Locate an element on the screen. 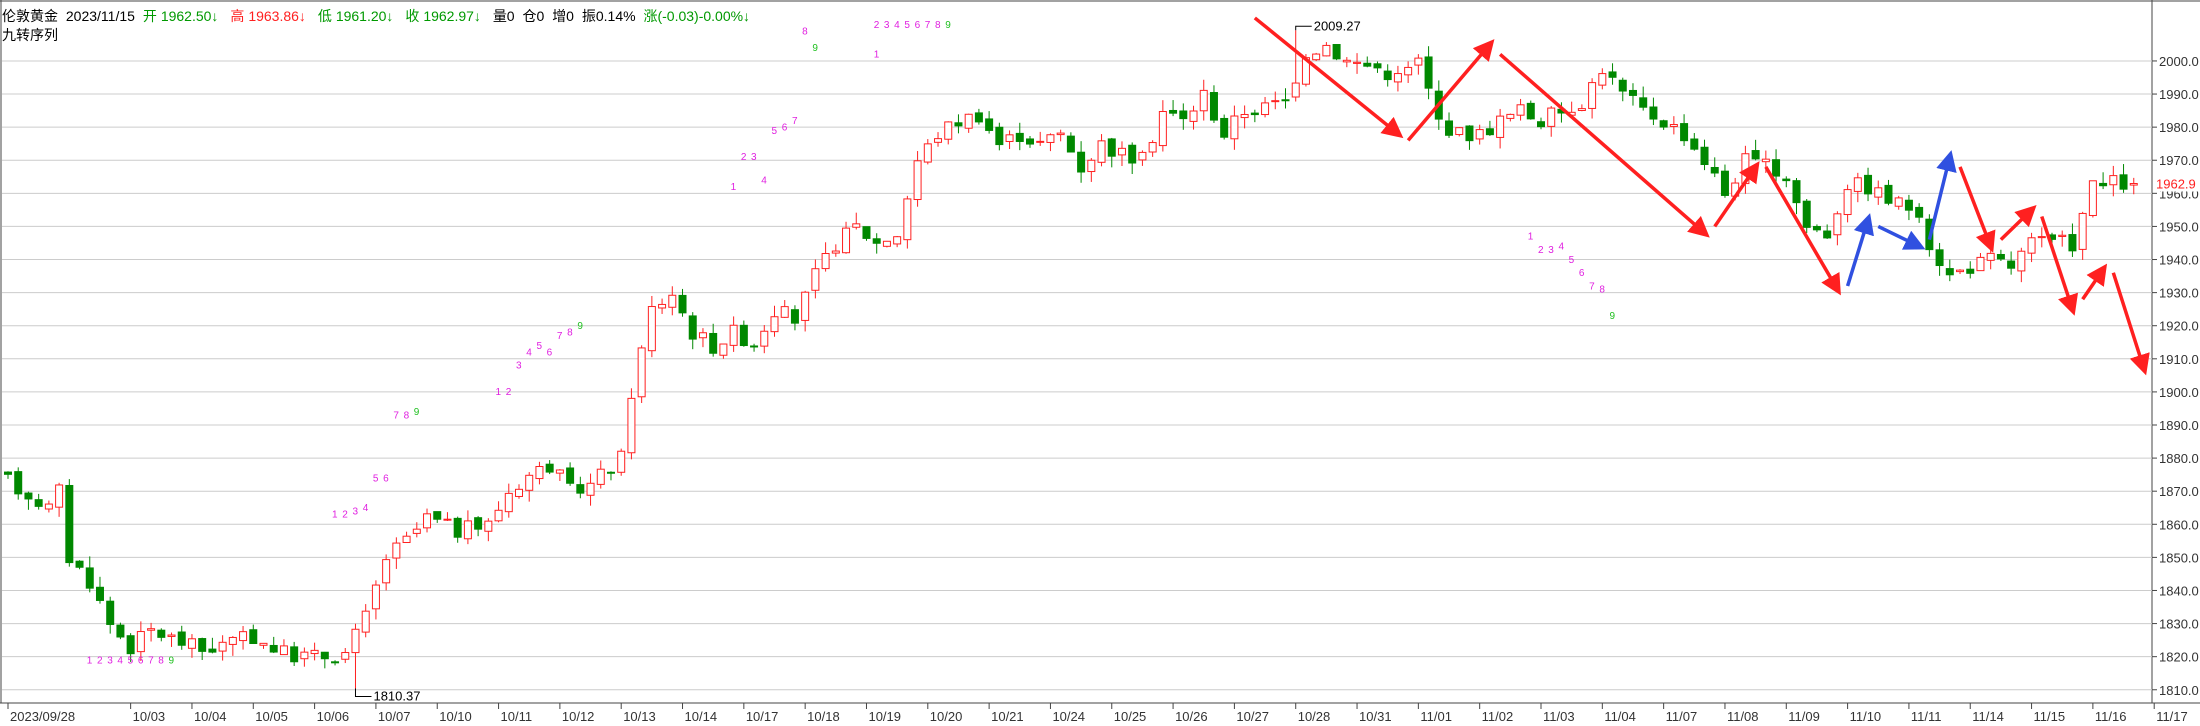 The width and height of the screenshot is (2200, 726). y-tick-label: 1930.0 is located at coordinates (2179, 293).